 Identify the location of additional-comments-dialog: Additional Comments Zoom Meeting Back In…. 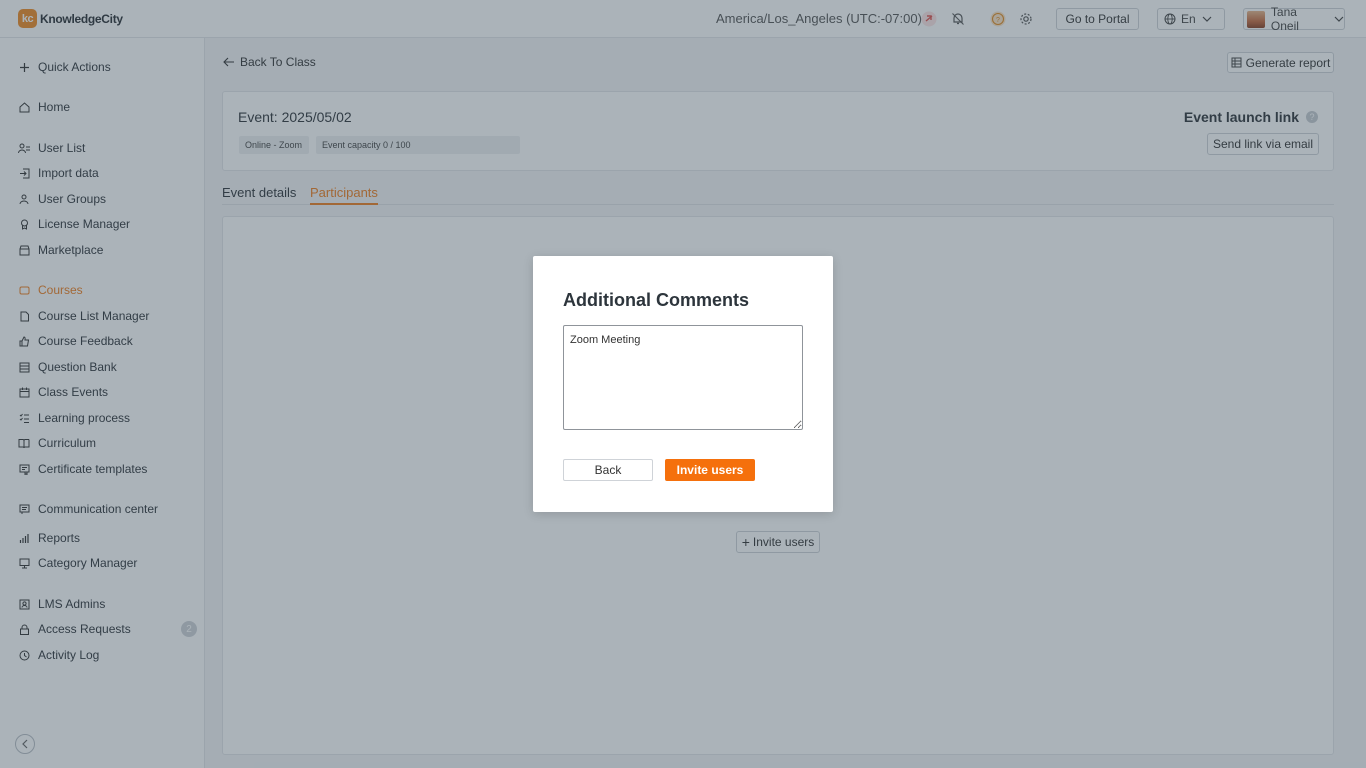
(683, 384).